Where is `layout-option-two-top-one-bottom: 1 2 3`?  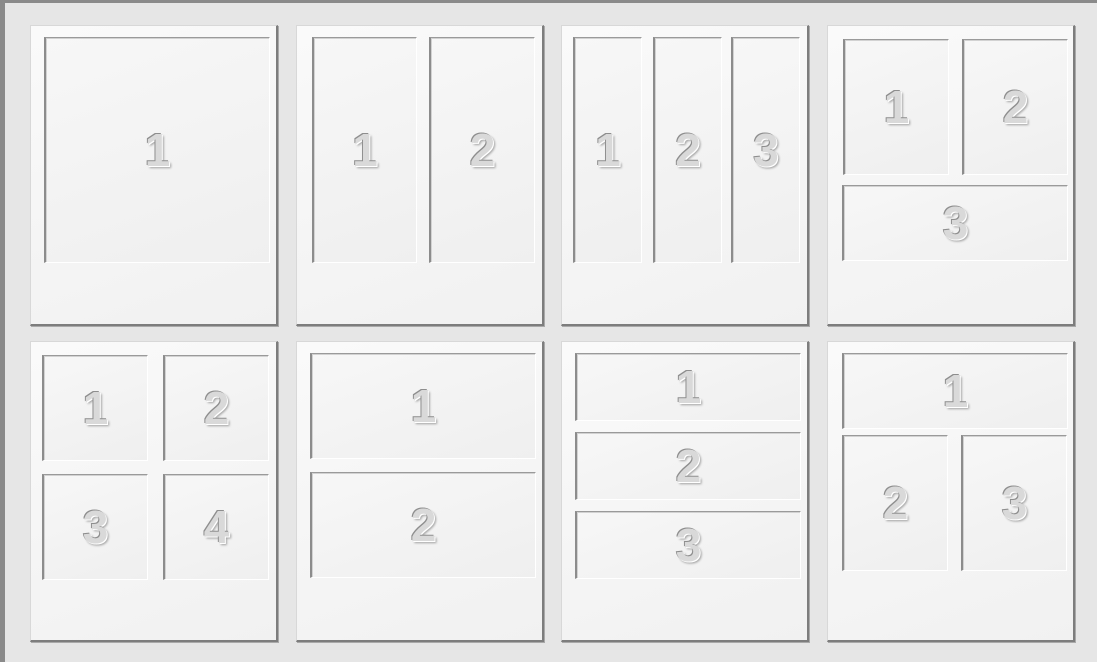 layout-option-two-top-one-bottom: 1 2 3 is located at coordinates (951, 175).